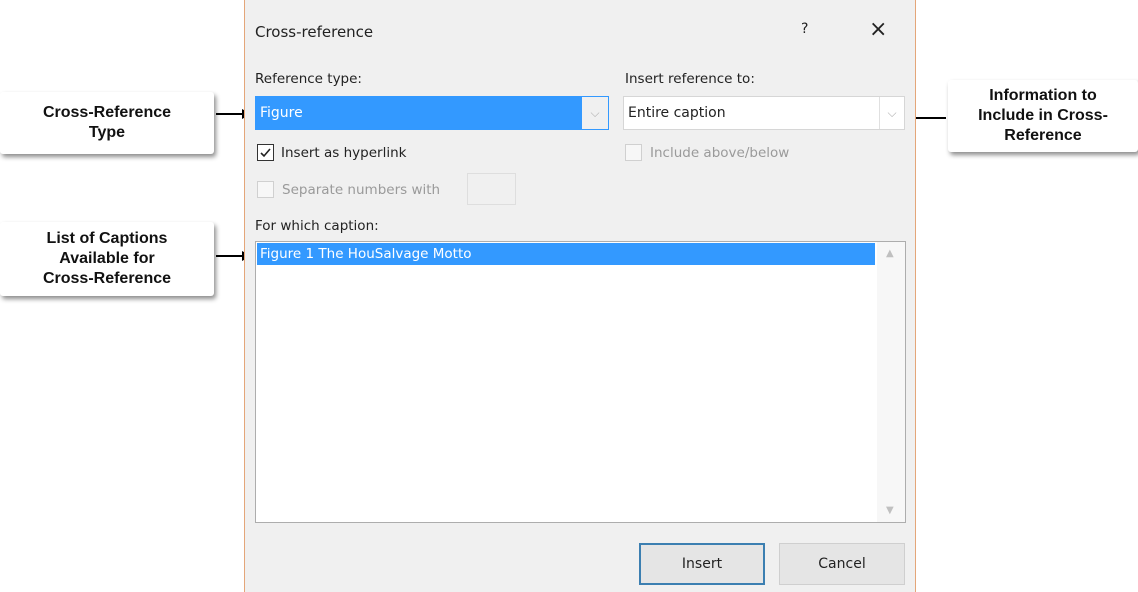  I want to click on scroll-up-icon: ▲, so click(890, 253).